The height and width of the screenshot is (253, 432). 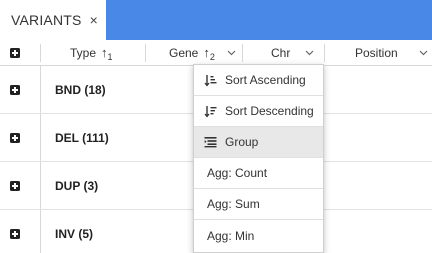 What do you see at coordinates (210, 80) in the screenshot?
I see `sort-ascending-icon` at bounding box center [210, 80].